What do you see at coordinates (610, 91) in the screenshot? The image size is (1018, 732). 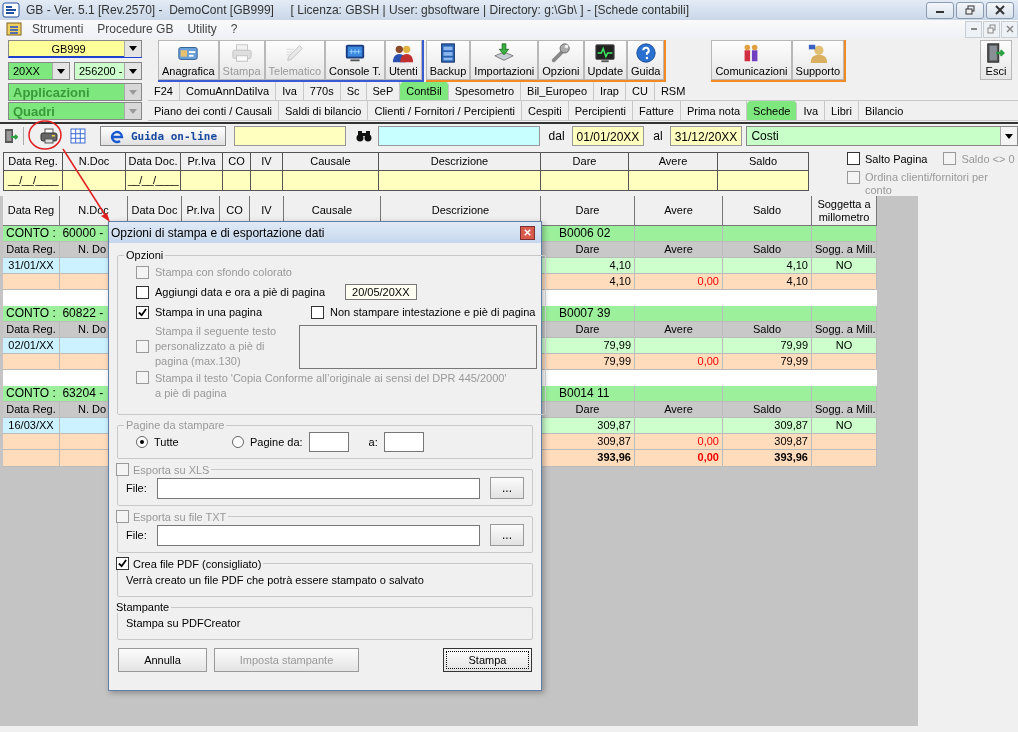 I see `tab: Irap` at bounding box center [610, 91].